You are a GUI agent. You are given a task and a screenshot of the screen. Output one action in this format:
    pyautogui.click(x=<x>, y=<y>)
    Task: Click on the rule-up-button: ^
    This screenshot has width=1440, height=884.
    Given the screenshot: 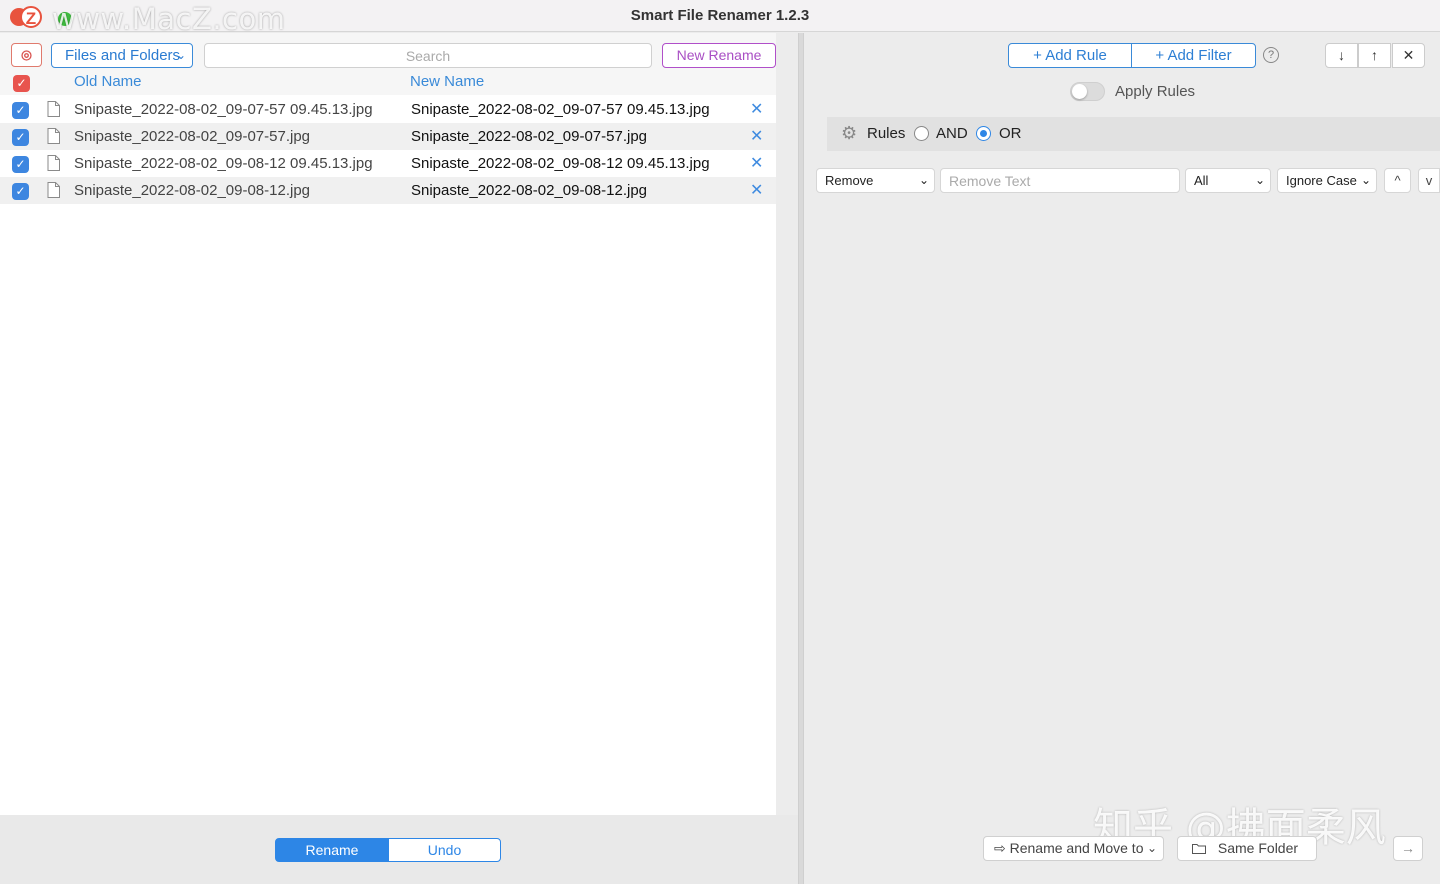 What is the action you would take?
    pyautogui.click(x=1397, y=180)
    